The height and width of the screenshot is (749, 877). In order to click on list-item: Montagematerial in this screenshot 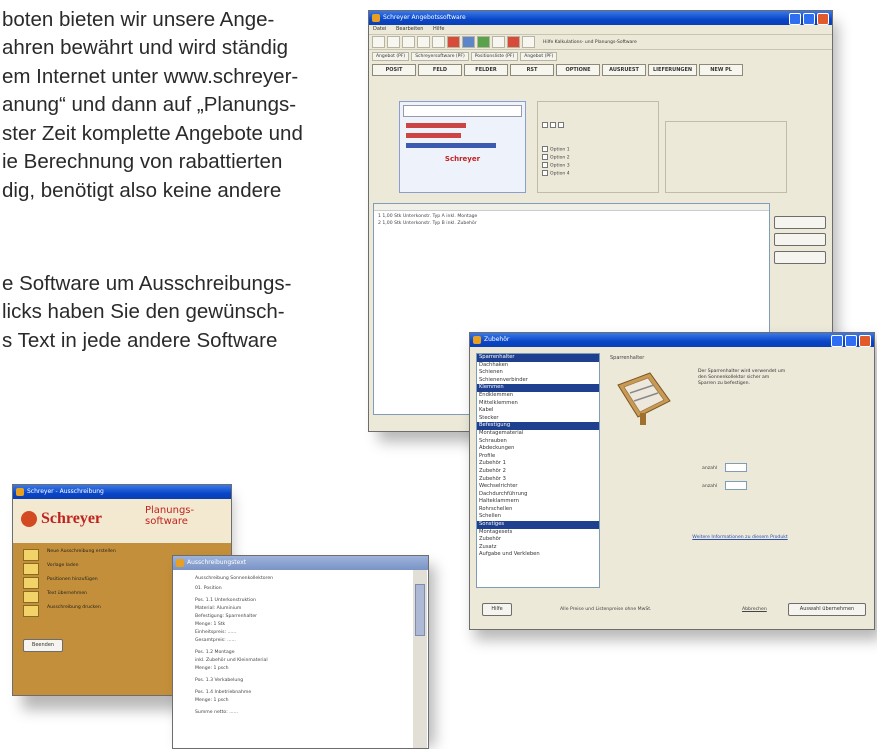, I will do `click(538, 434)`.